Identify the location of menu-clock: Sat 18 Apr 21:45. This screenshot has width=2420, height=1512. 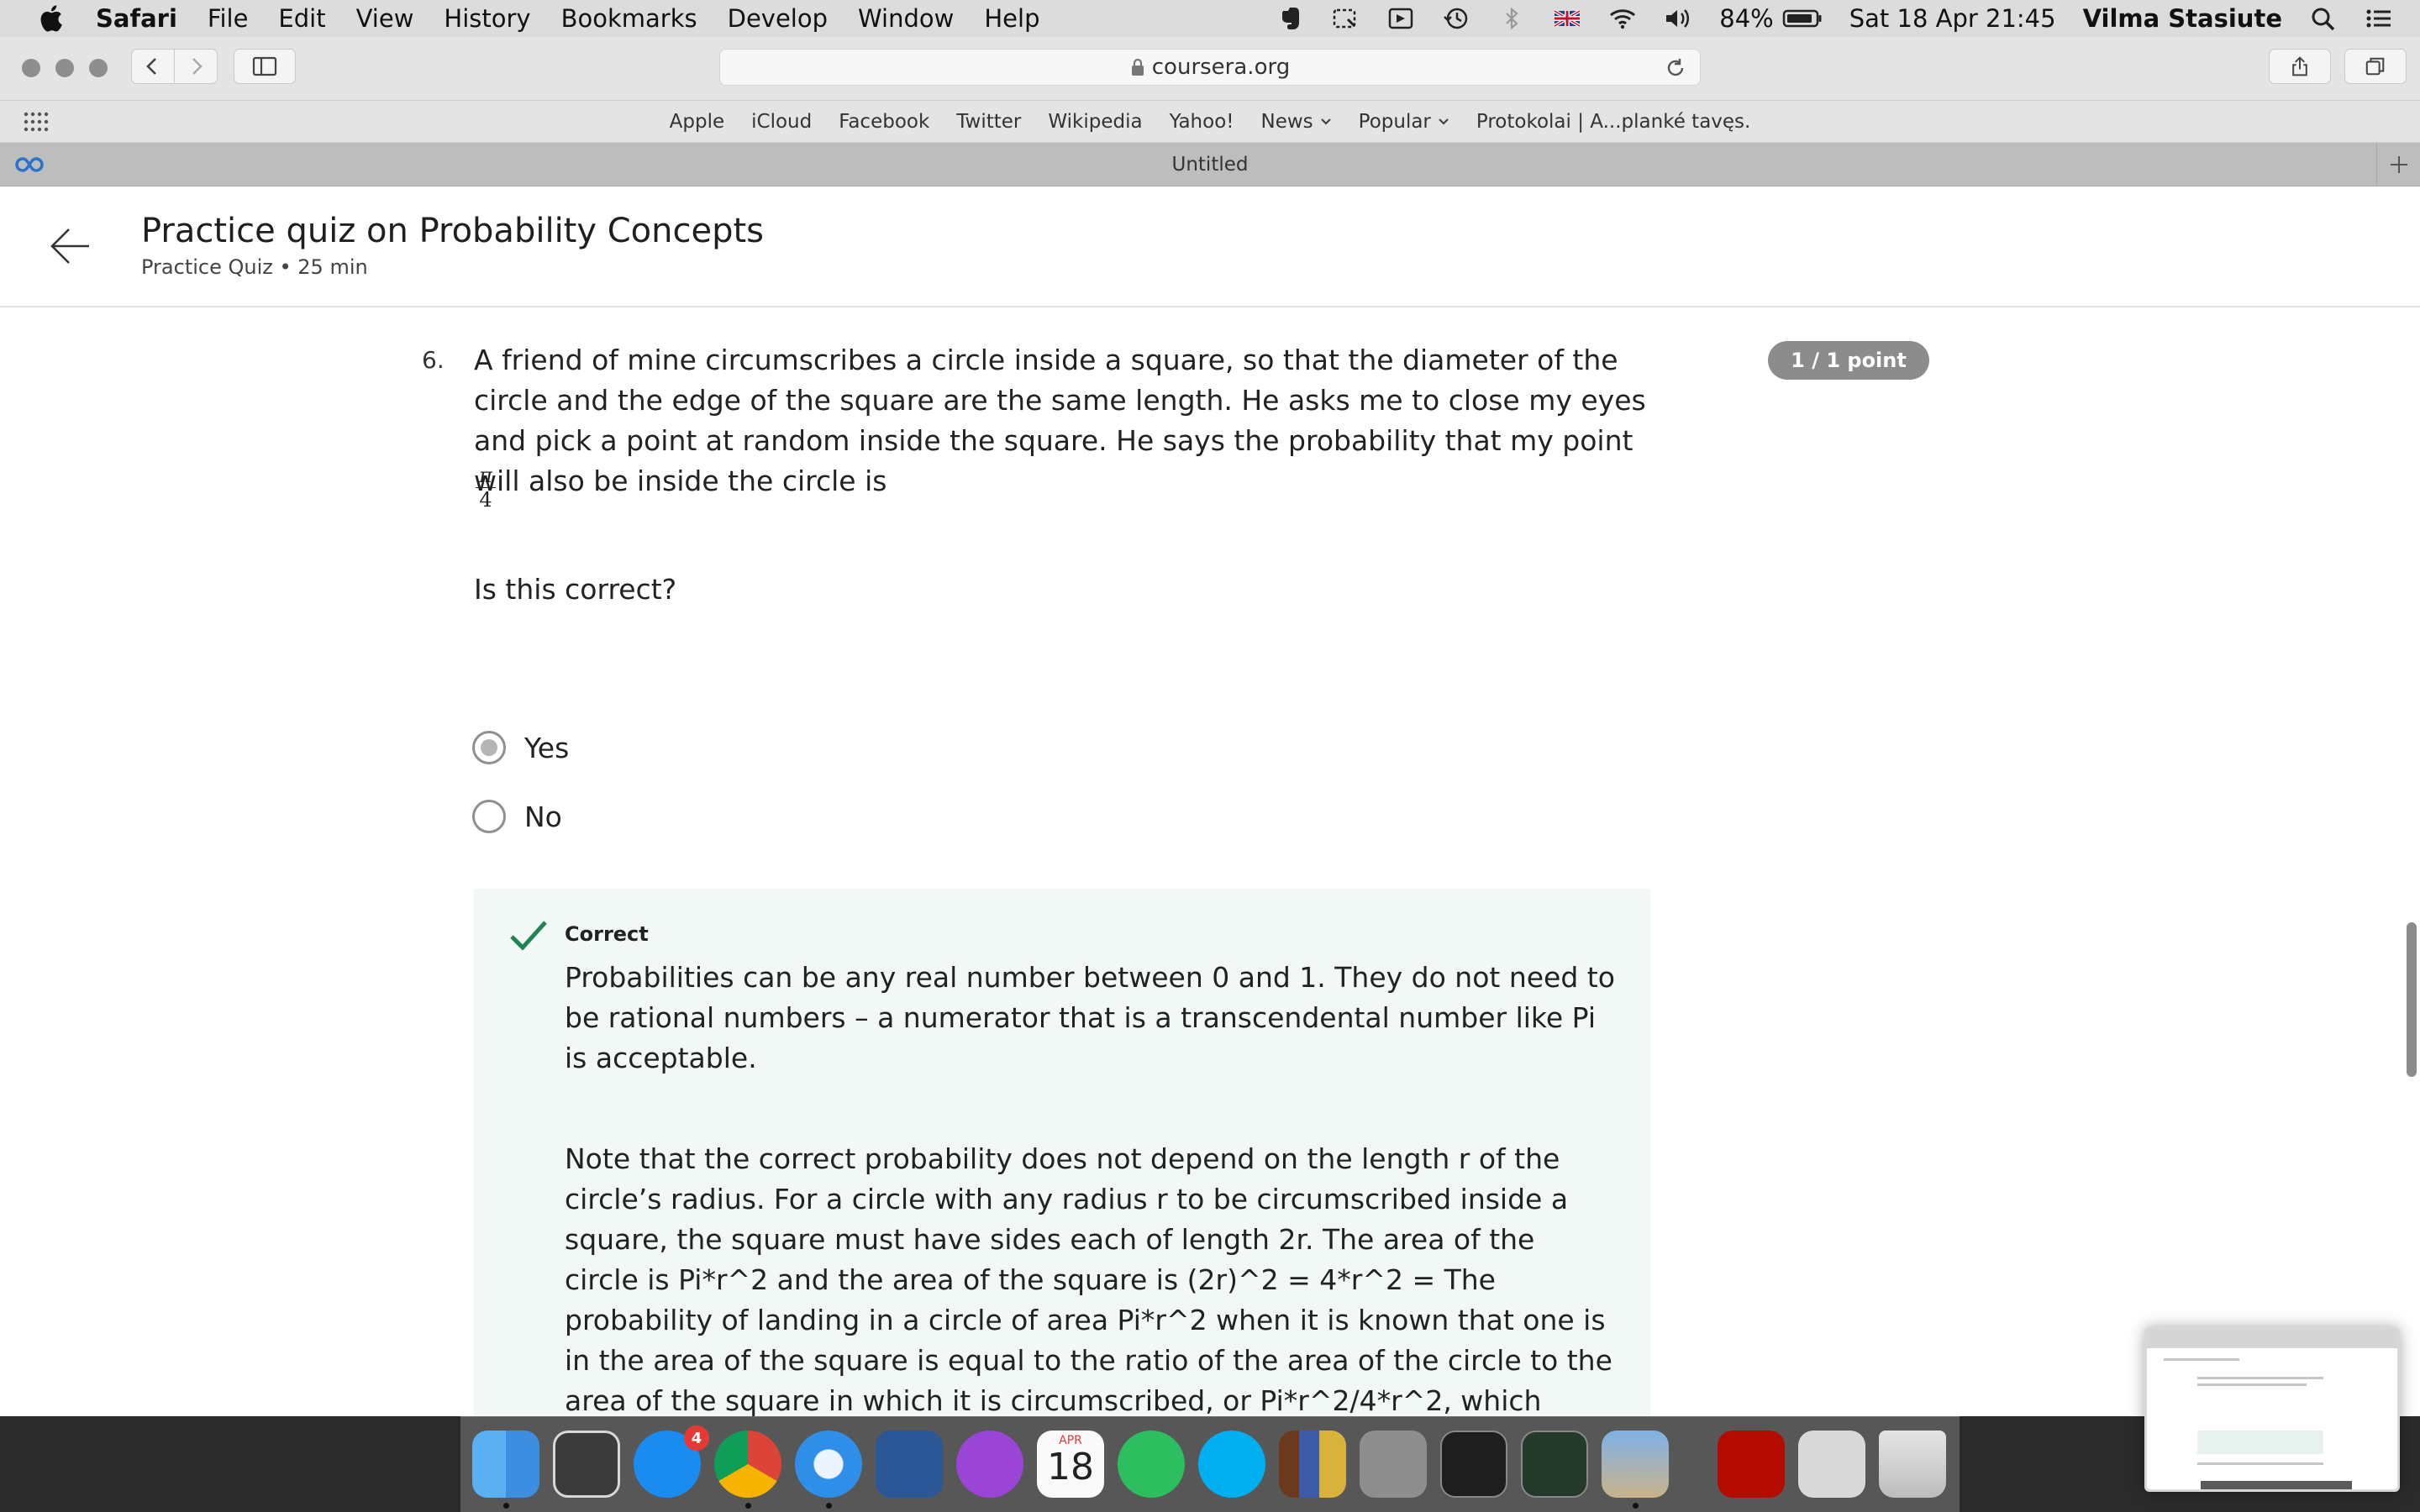
(1952, 18).